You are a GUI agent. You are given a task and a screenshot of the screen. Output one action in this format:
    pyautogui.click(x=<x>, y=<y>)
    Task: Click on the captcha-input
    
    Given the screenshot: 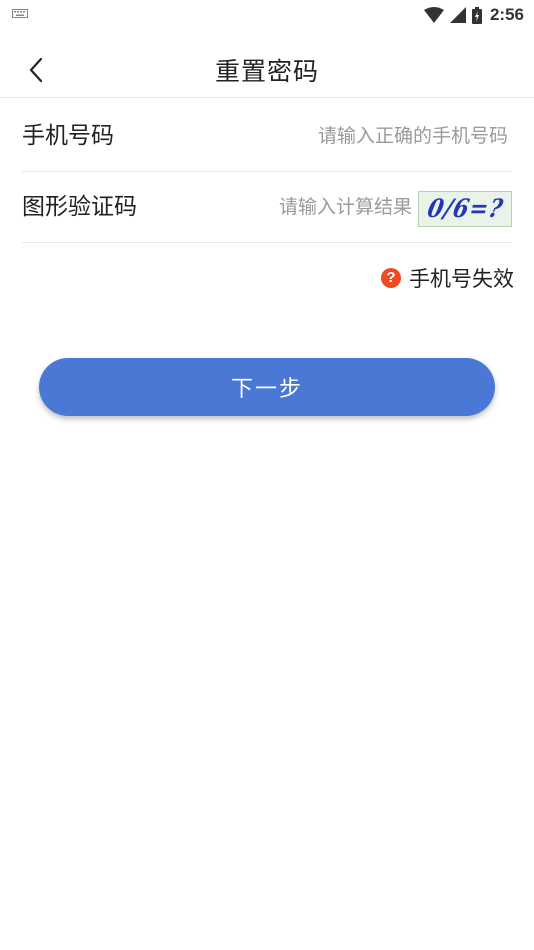 What is the action you would take?
    pyautogui.click(x=302, y=207)
    